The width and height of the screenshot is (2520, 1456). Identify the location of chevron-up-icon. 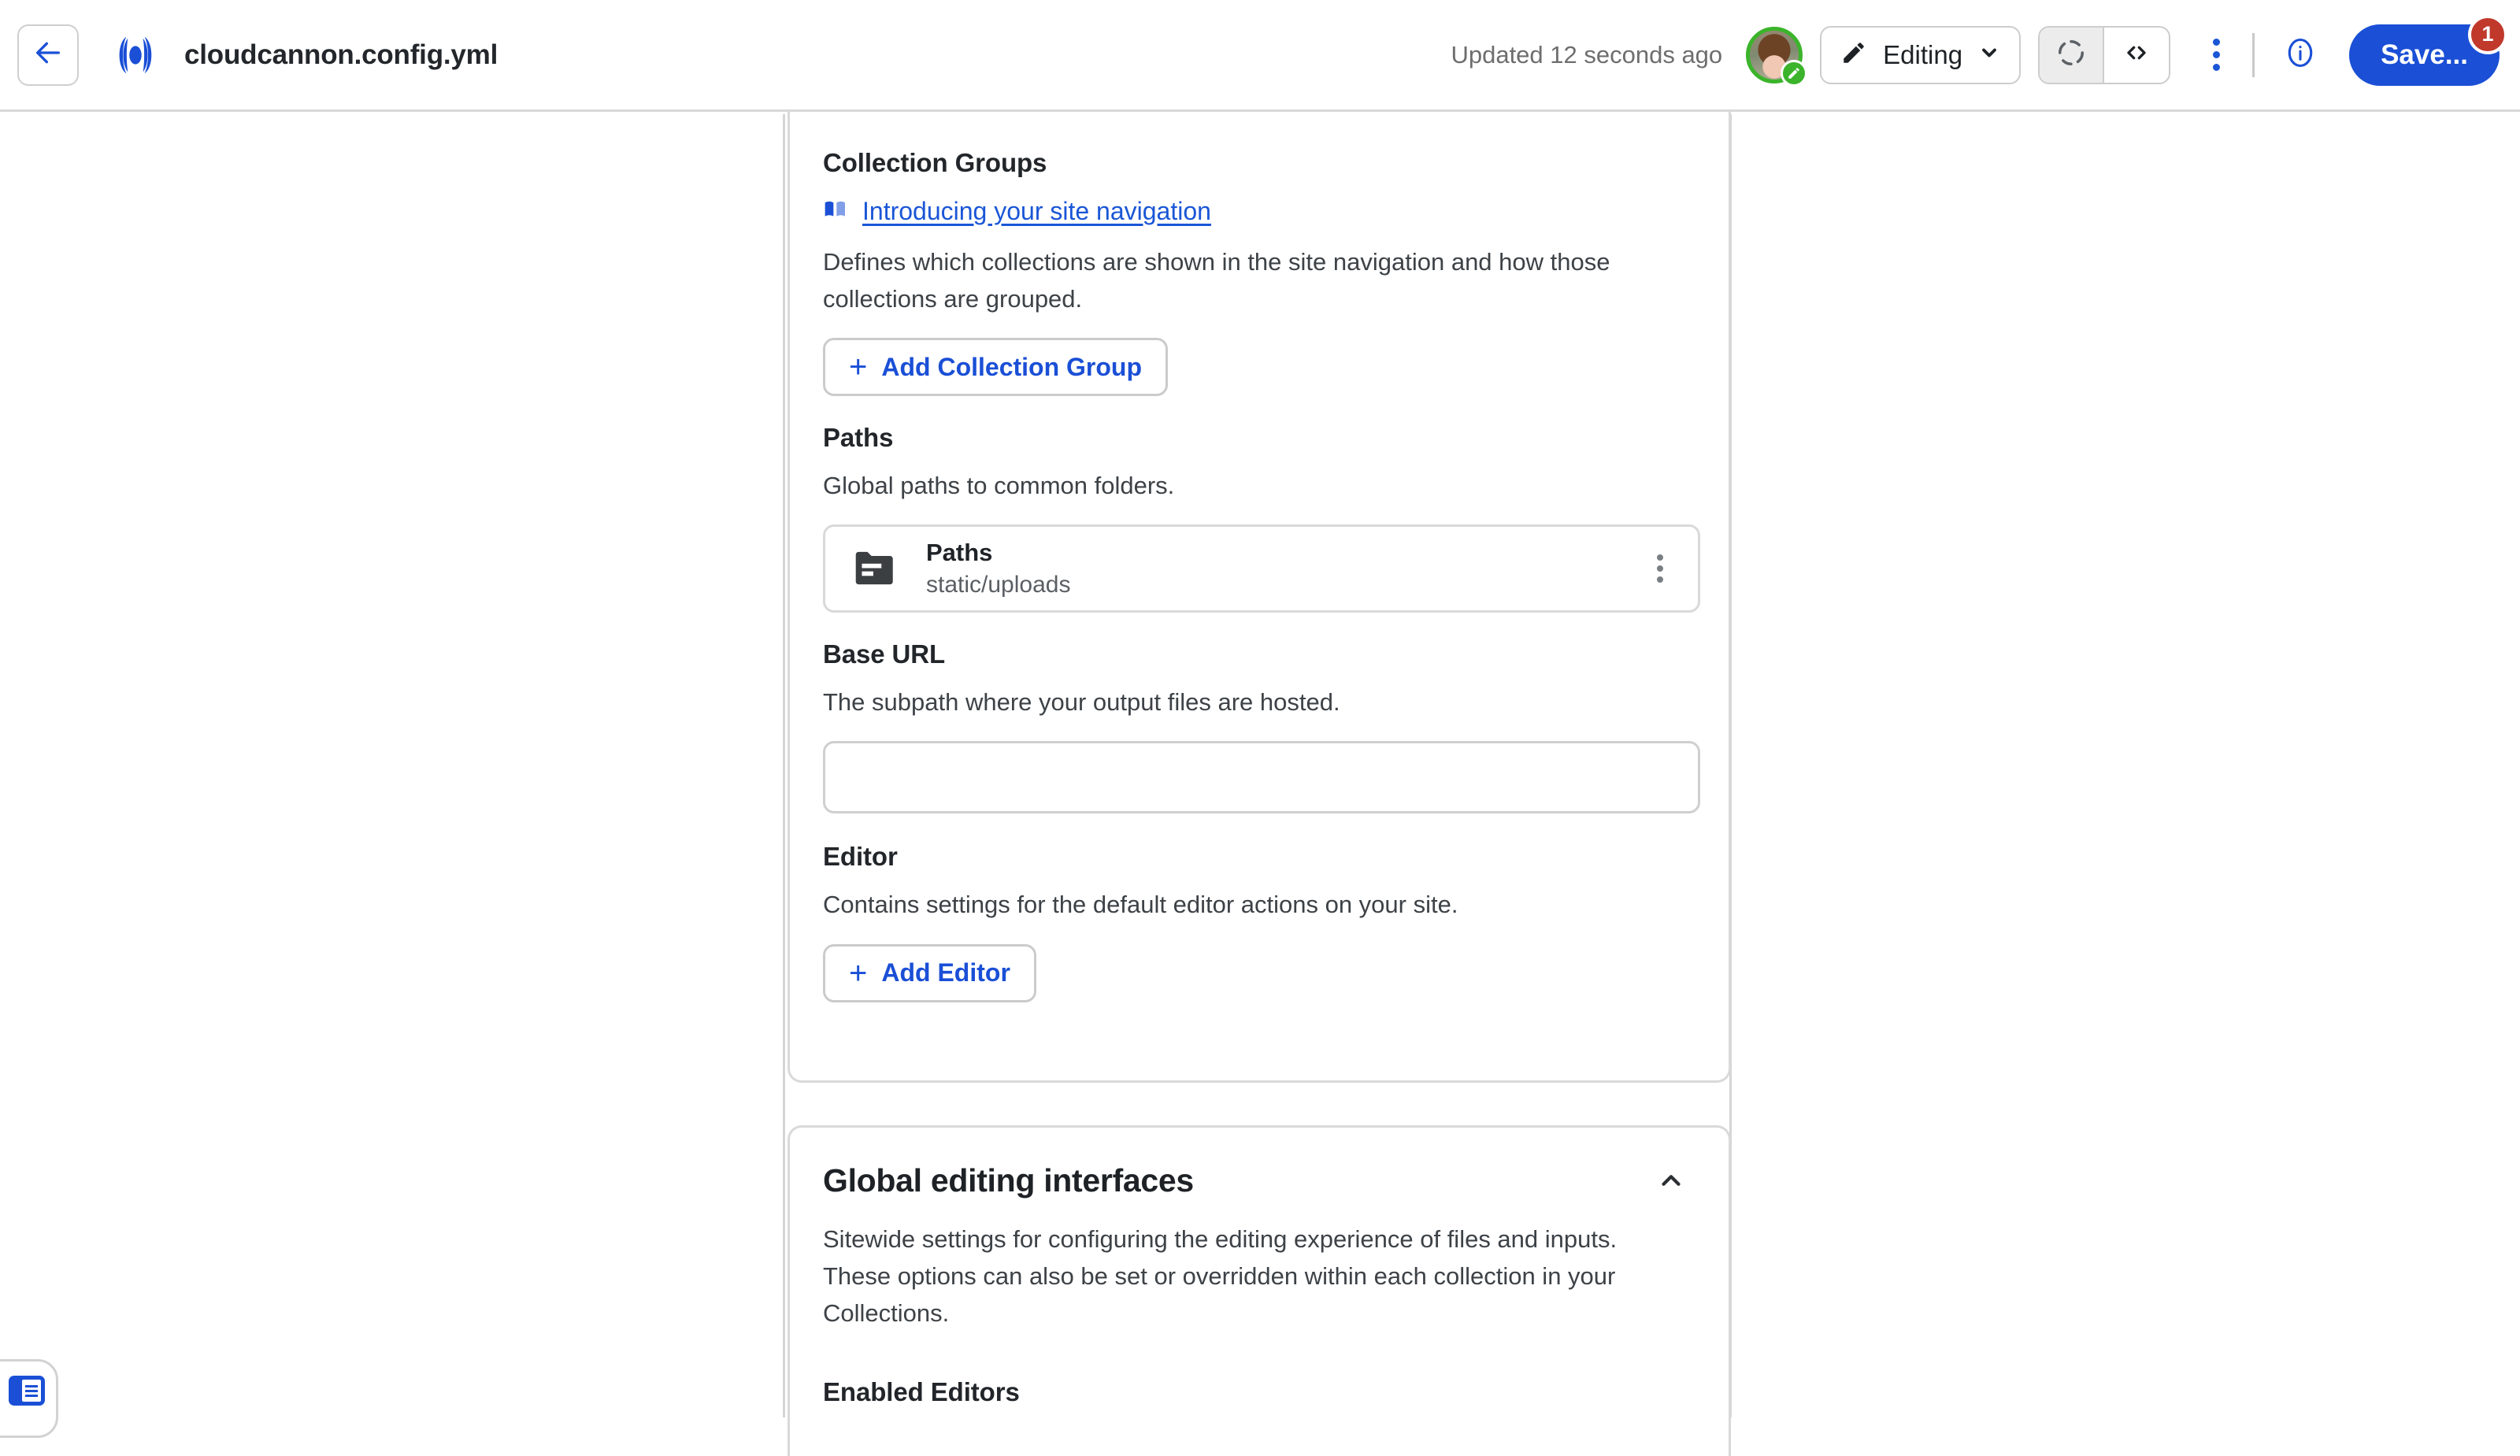
(1671, 1182).